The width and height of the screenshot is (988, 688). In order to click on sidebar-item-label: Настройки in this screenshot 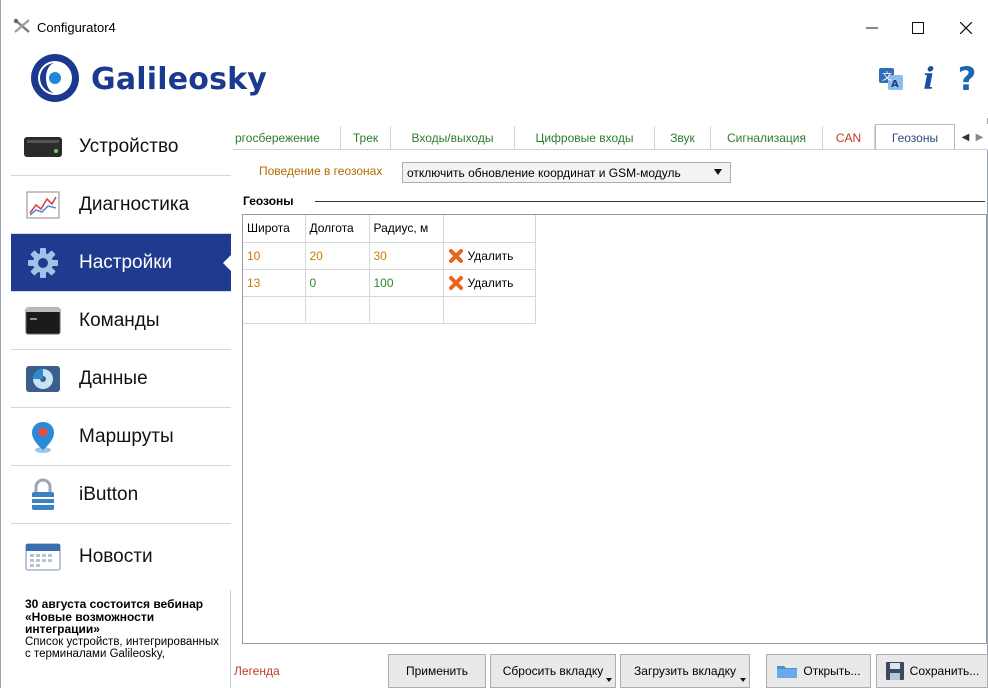, I will do `click(126, 262)`.